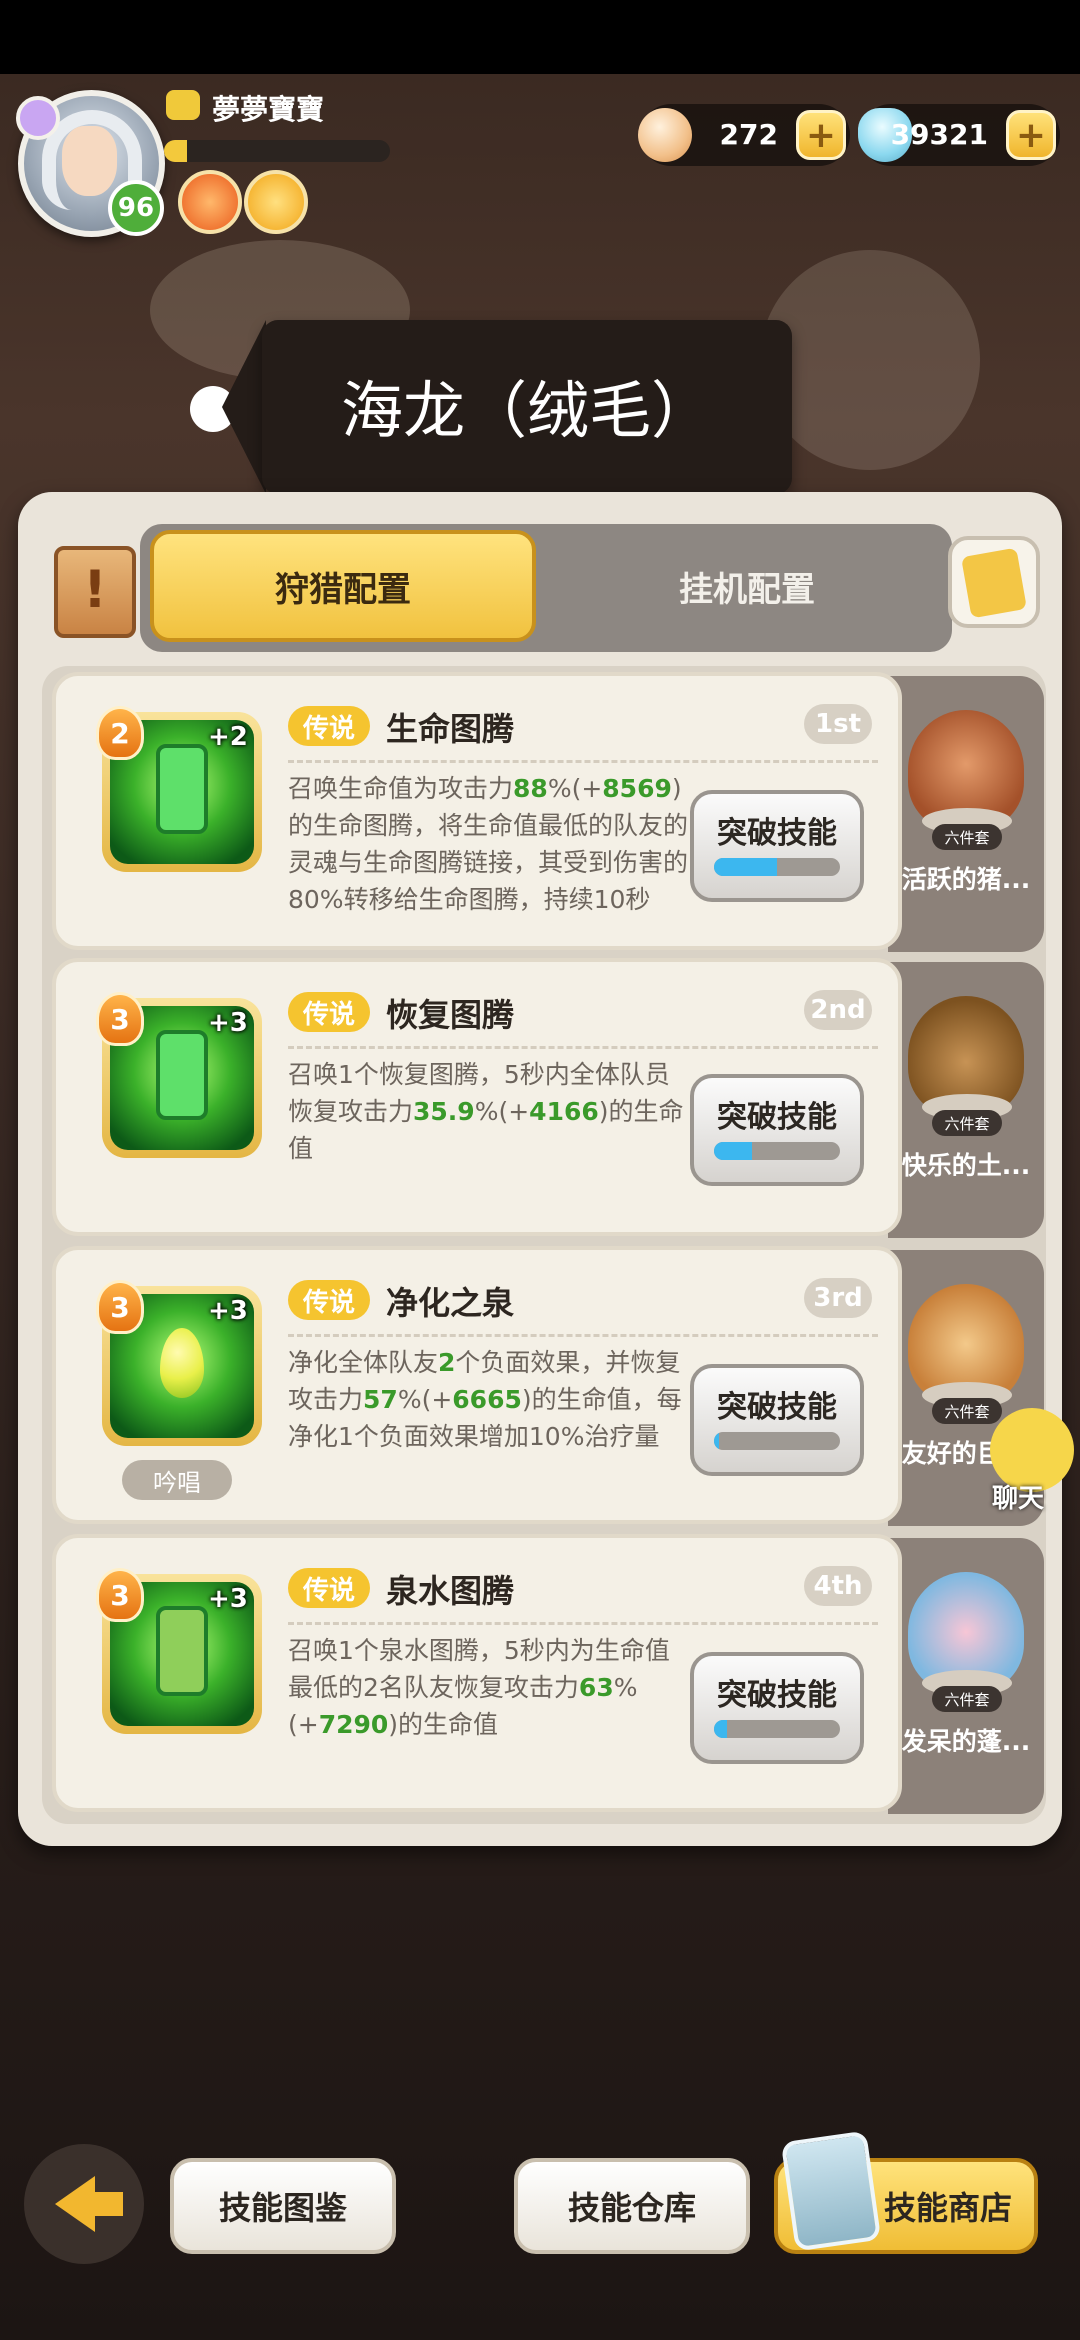 This screenshot has width=1080, height=2340. I want to click on page-title: 海龙（绒毛）, so click(526, 410).